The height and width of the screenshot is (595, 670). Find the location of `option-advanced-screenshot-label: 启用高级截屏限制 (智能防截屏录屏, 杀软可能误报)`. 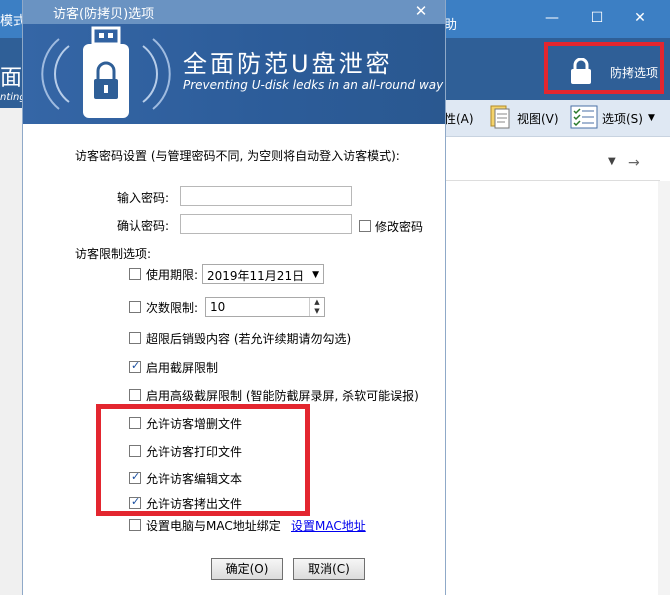

option-advanced-screenshot-label: 启用高级截屏限制 (智能防截屏录屏, 杀软可能误报) is located at coordinates (282, 396).